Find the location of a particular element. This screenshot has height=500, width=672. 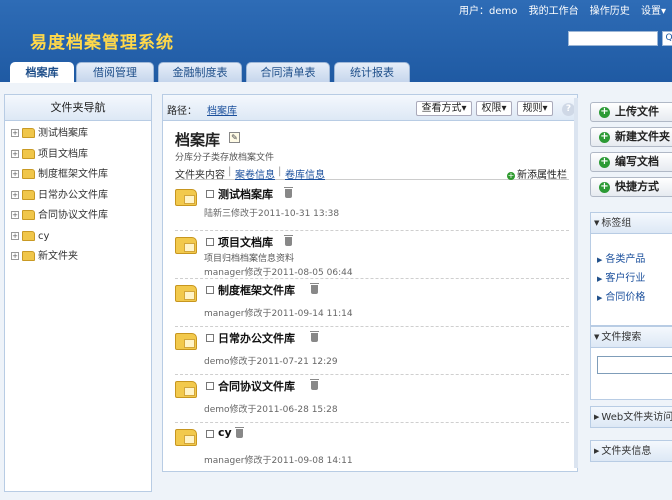

main-scrollbar is located at coordinates (576, 283).